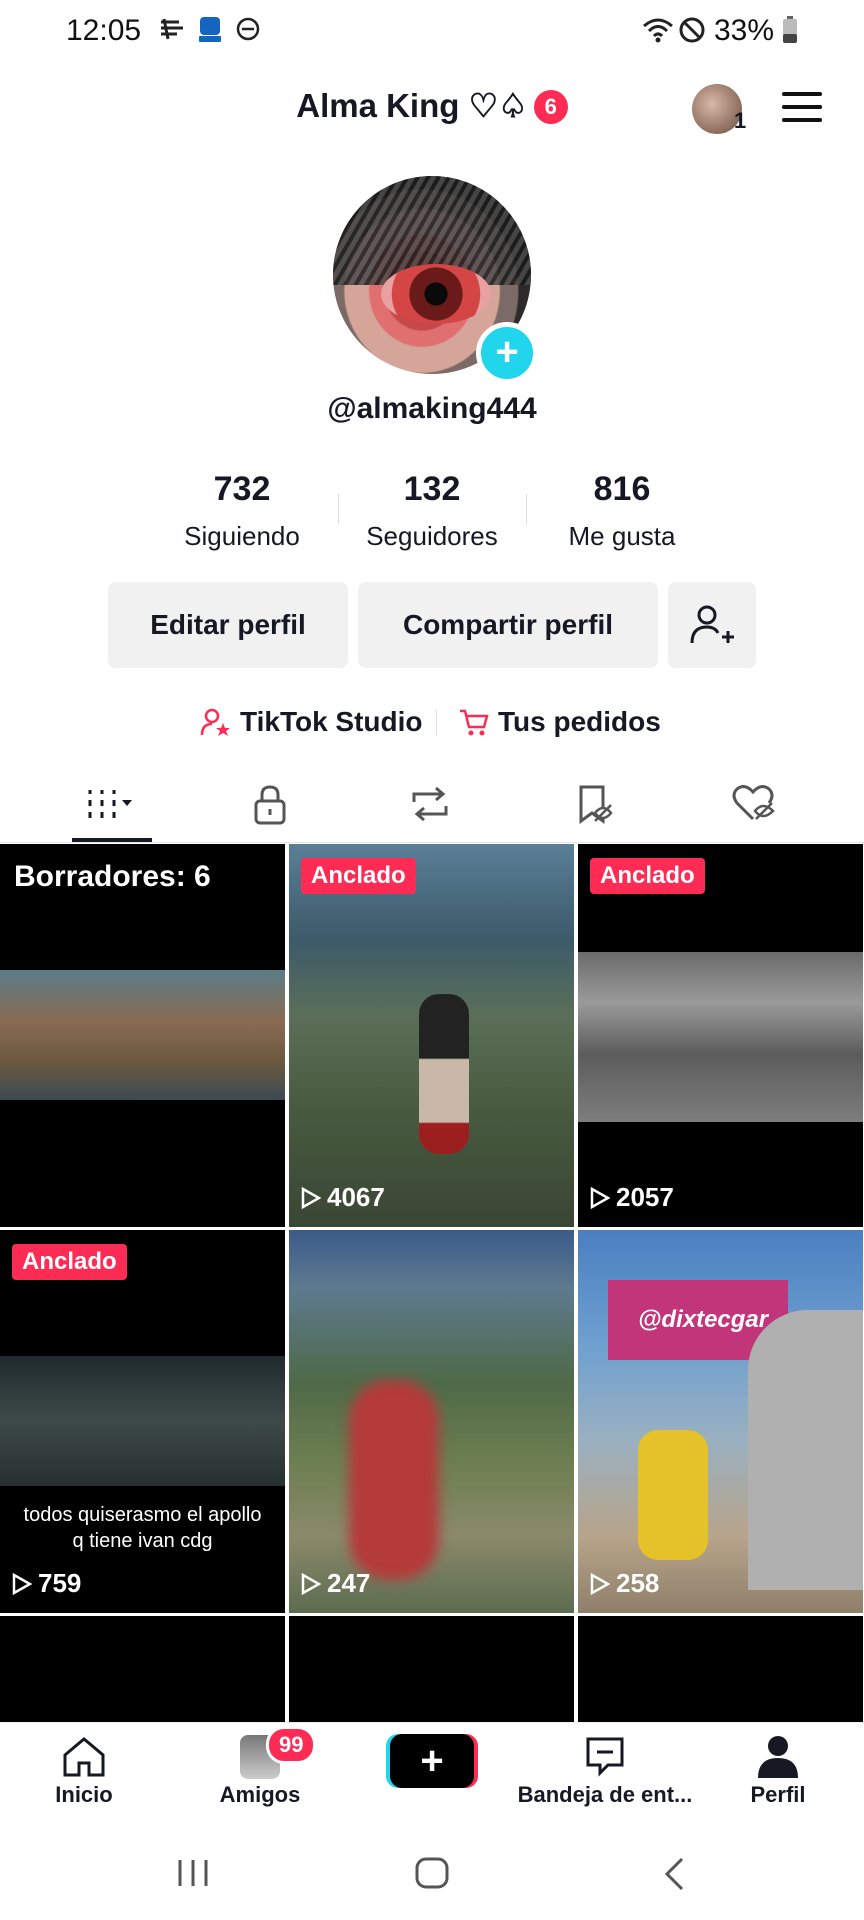  I want to click on orders-link: Tus pedidos, so click(559, 722).